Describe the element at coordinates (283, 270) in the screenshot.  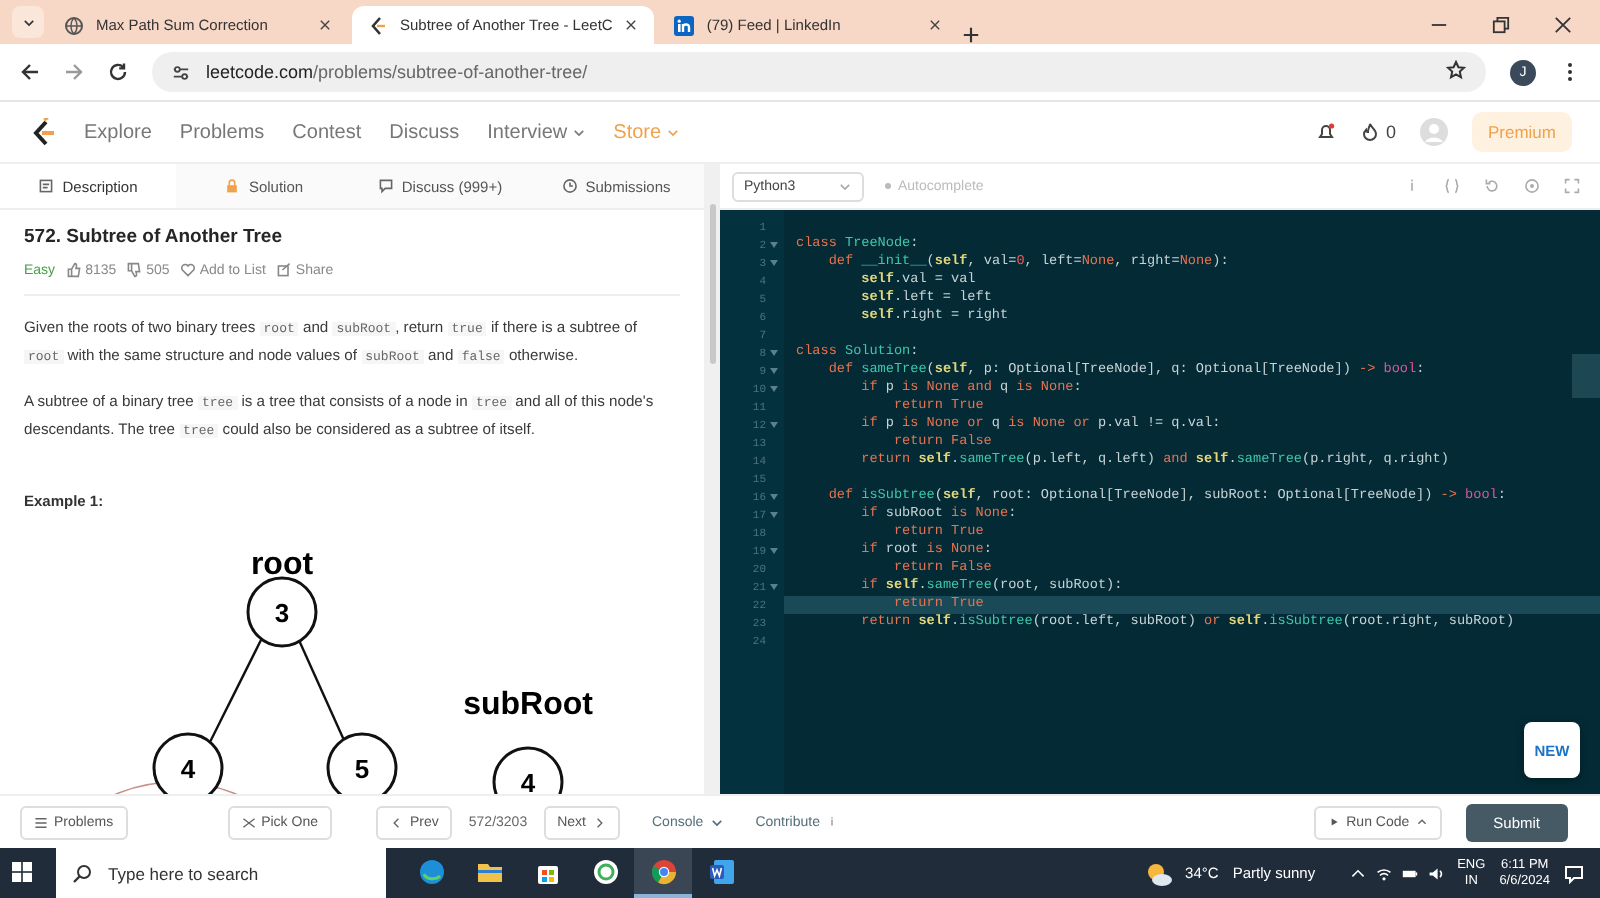
I see `share-icon` at that location.